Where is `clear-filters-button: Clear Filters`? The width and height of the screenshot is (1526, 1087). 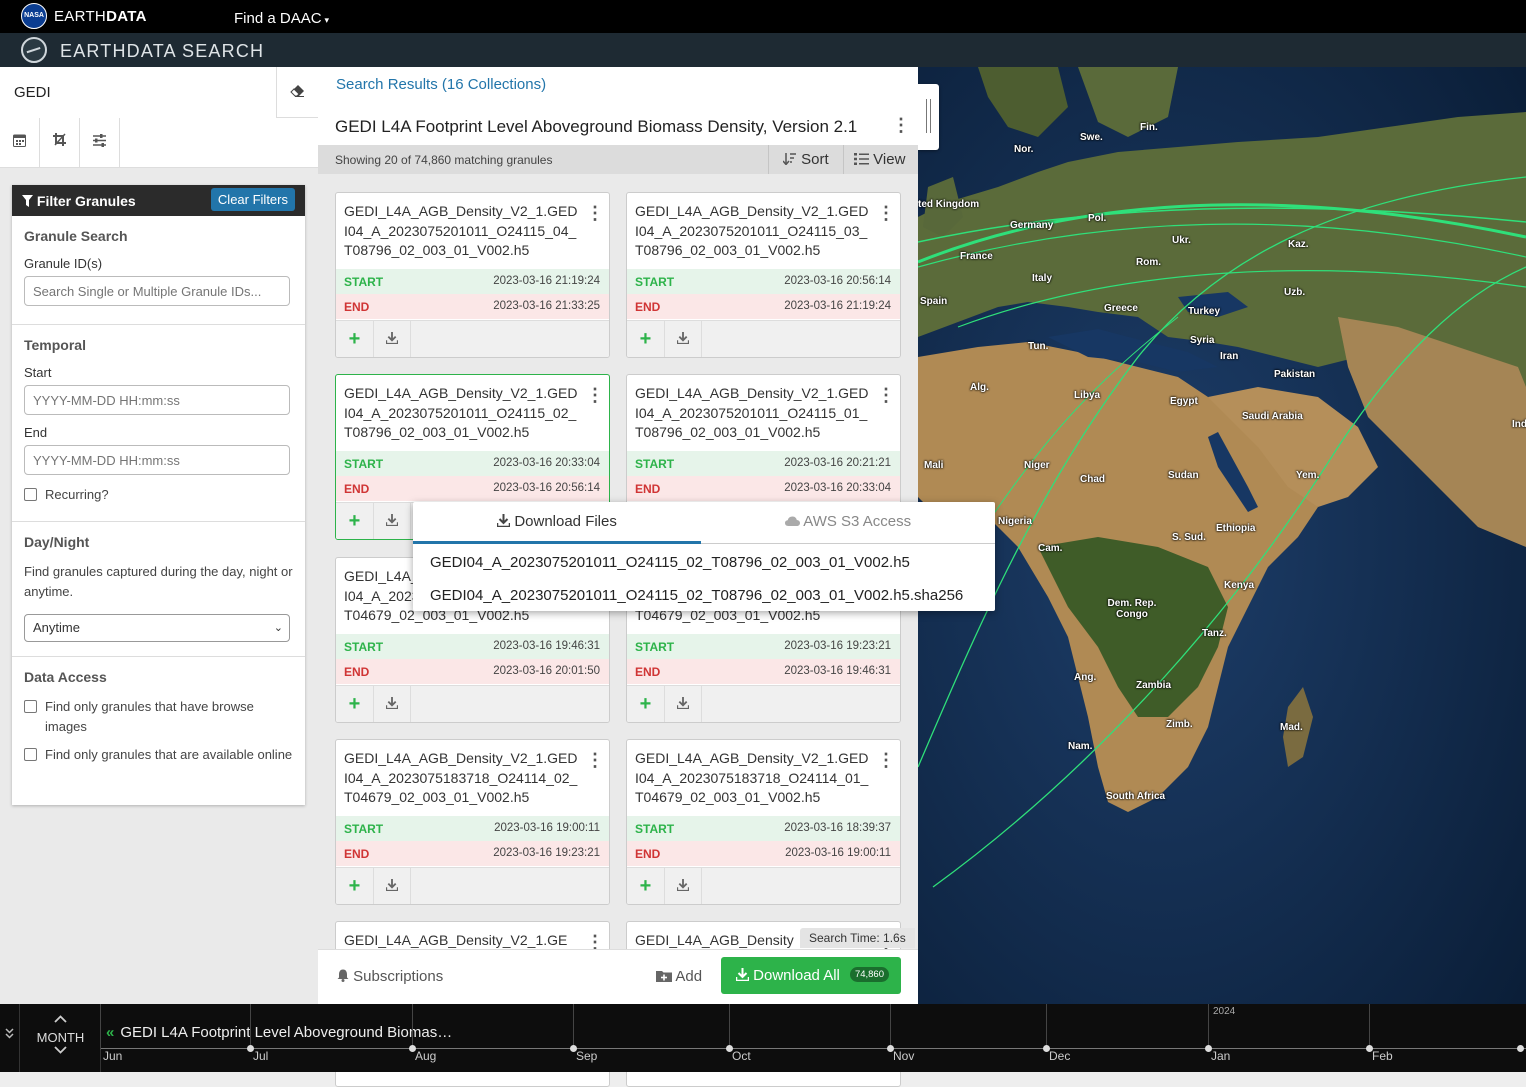
clear-filters-button: Clear Filters is located at coordinates (252, 199).